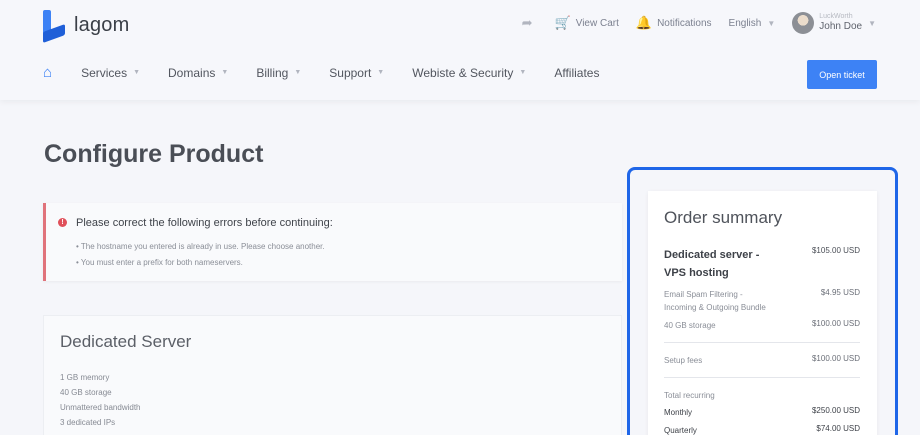 The width and height of the screenshot is (920, 435). I want to click on nav-label: Domains, so click(192, 72).